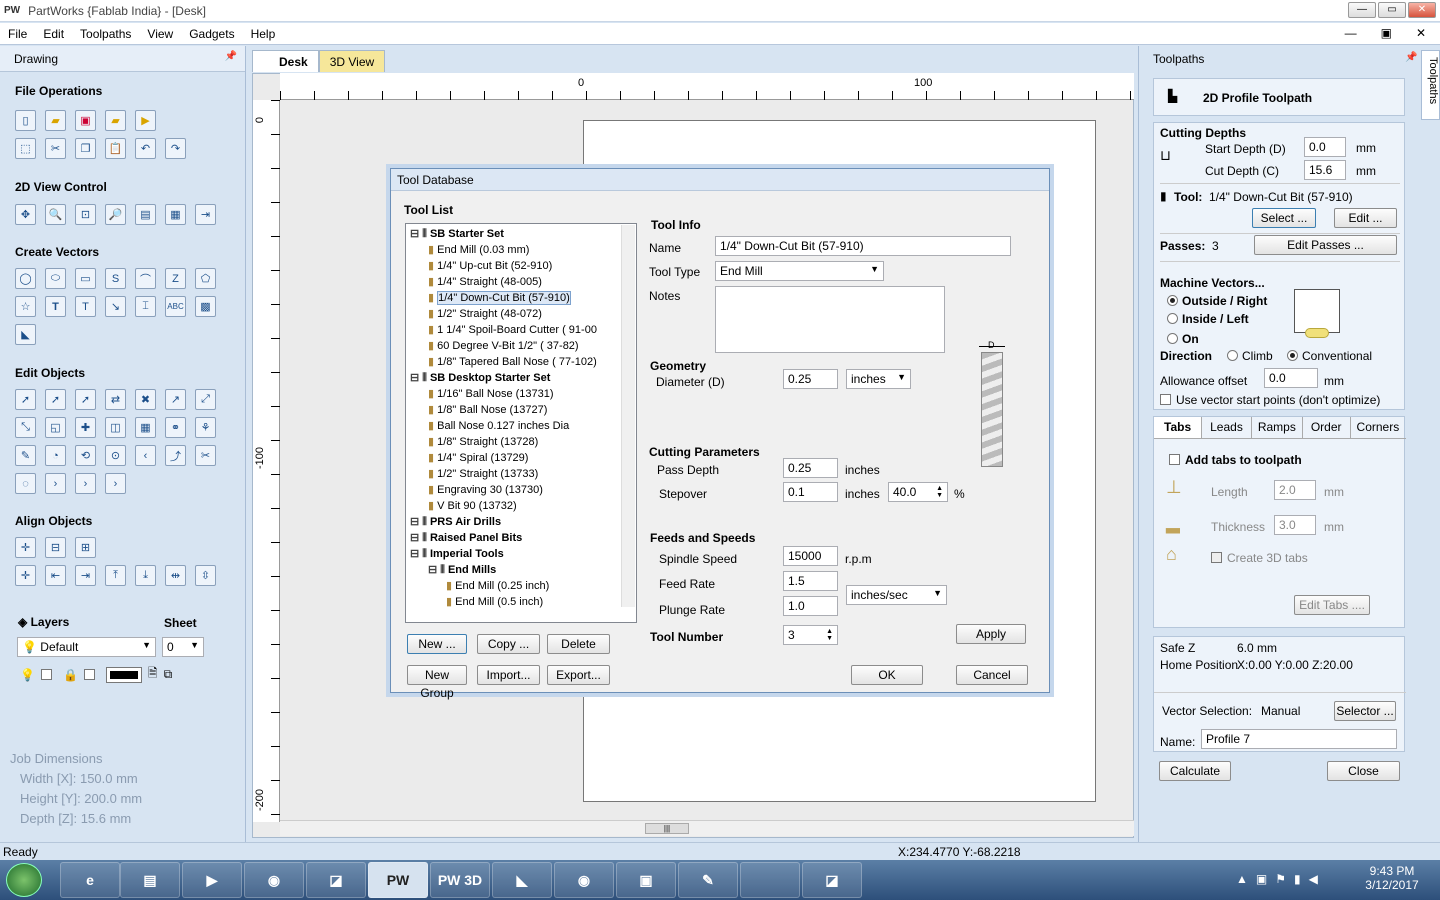  Describe the element at coordinates (1362, 10) in the screenshot. I see `minimize-button: —` at that location.